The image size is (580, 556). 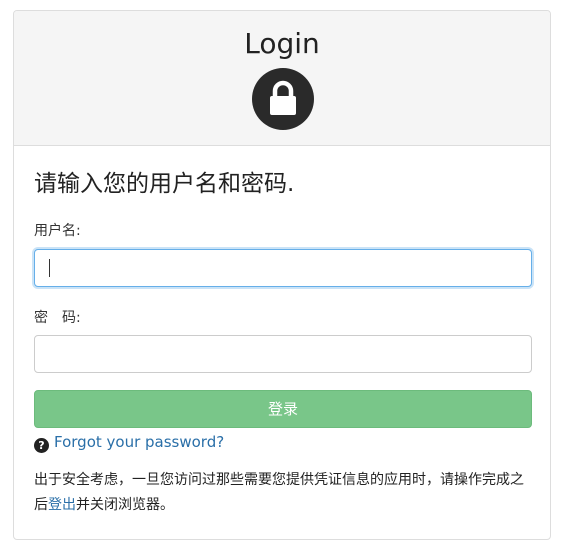 I want to click on page-title: Login, so click(x=282, y=43).